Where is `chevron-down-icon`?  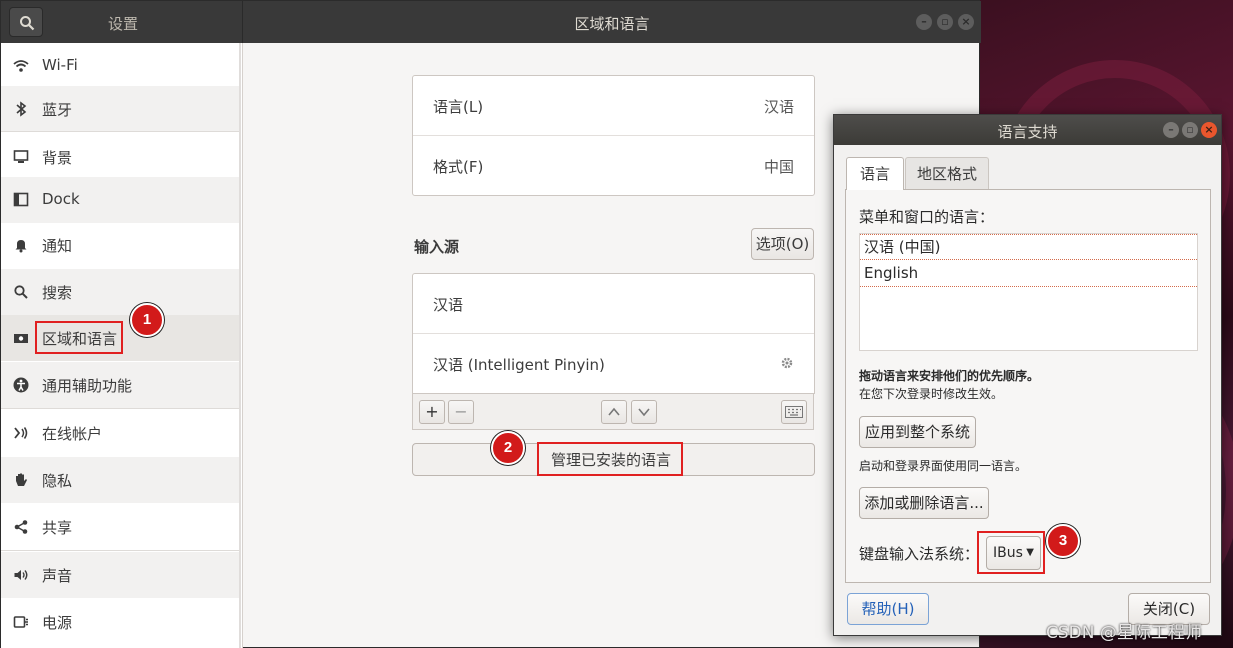 chevron-down-icon is located at coordinates (644, 412).